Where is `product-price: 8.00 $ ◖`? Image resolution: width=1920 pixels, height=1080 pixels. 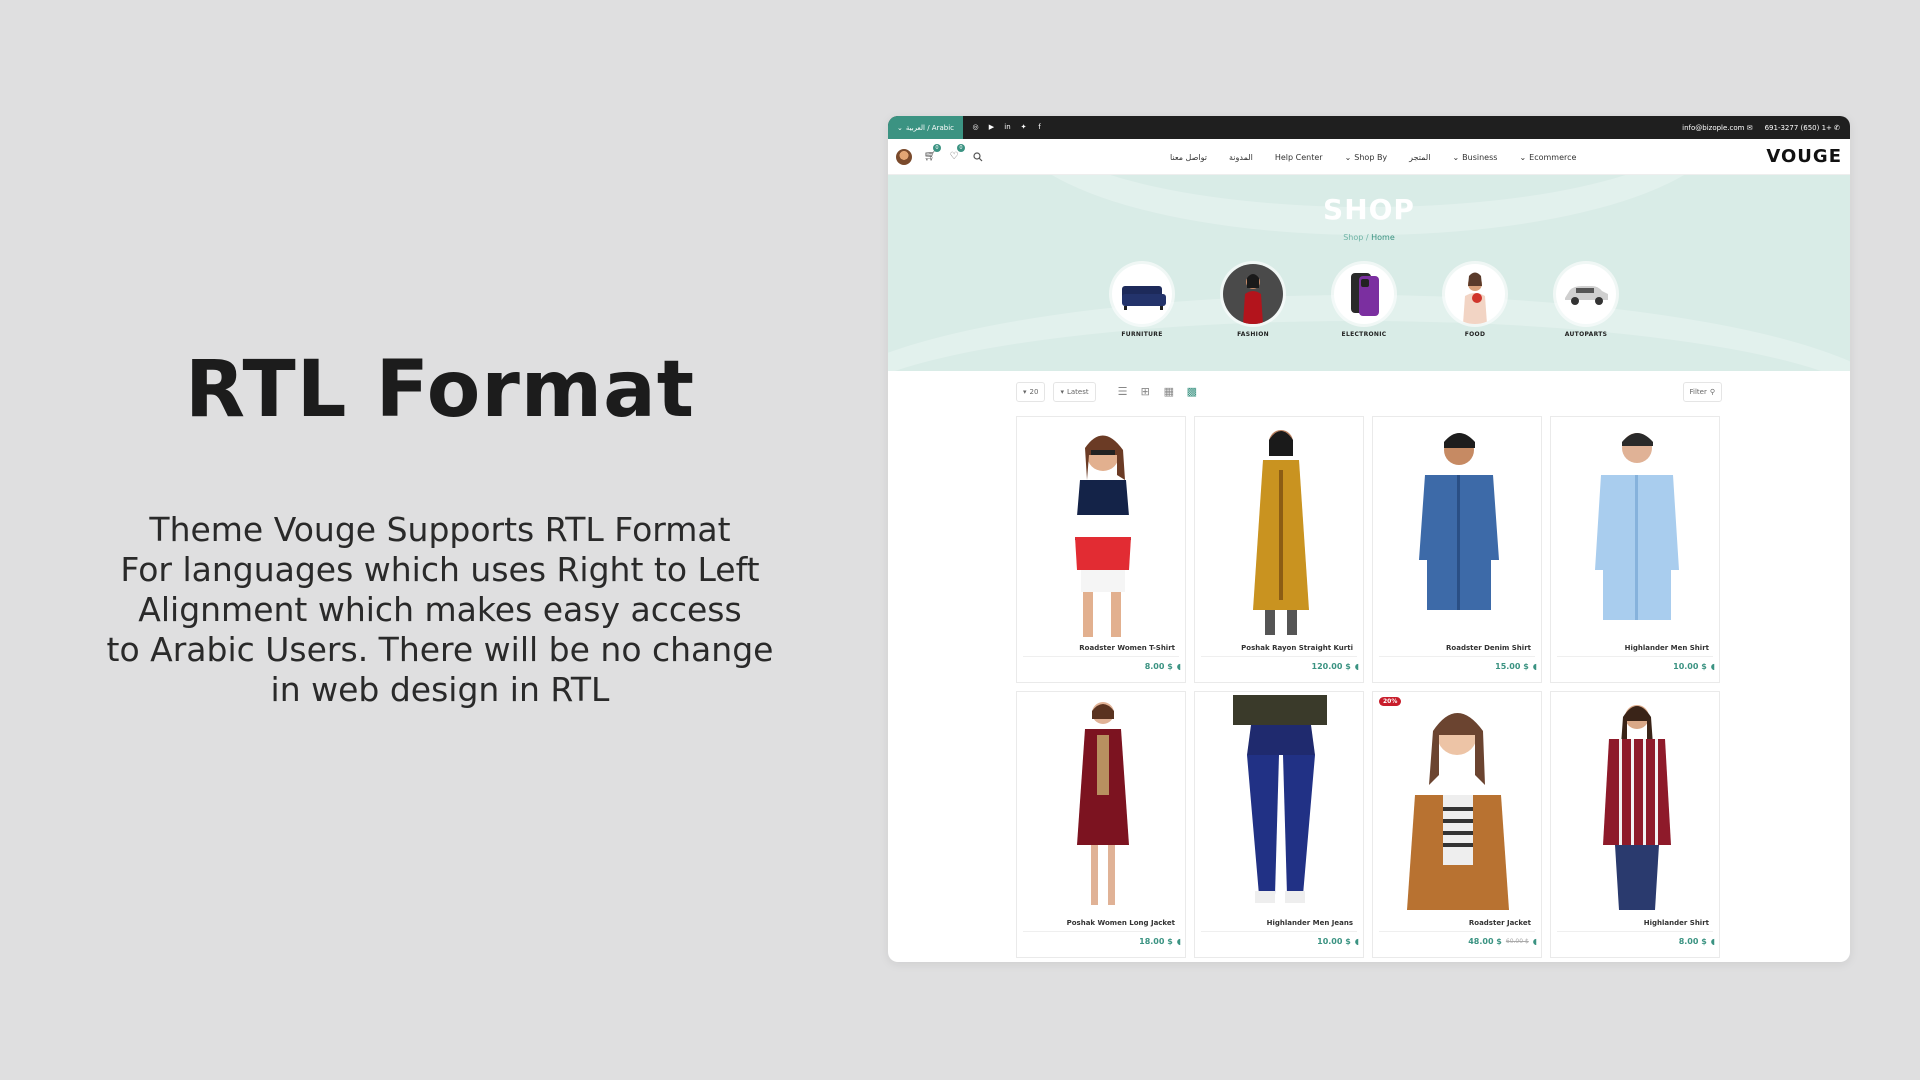 product-price: 8.00 $ ◖ is located at coordinates (1163, 666).